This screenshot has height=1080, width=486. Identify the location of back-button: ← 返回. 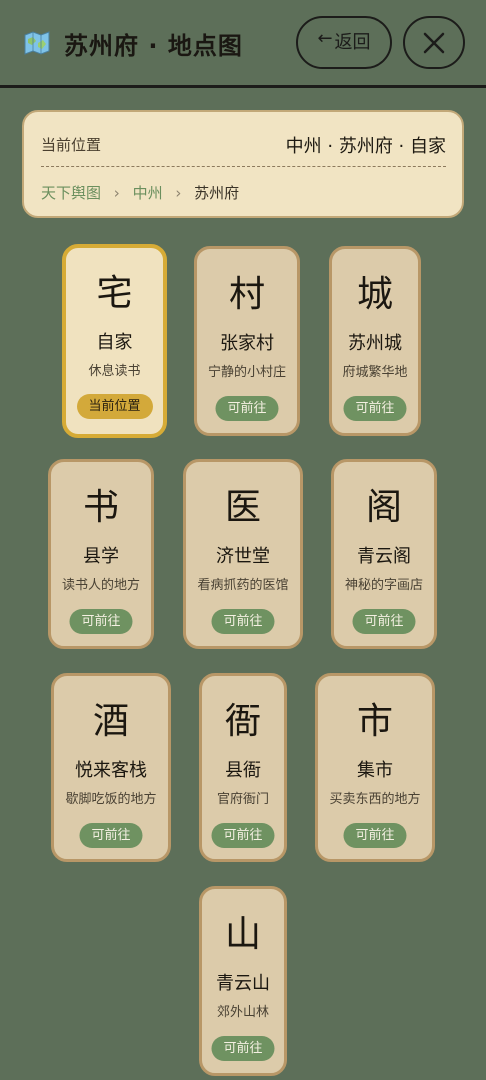
(344, 42).